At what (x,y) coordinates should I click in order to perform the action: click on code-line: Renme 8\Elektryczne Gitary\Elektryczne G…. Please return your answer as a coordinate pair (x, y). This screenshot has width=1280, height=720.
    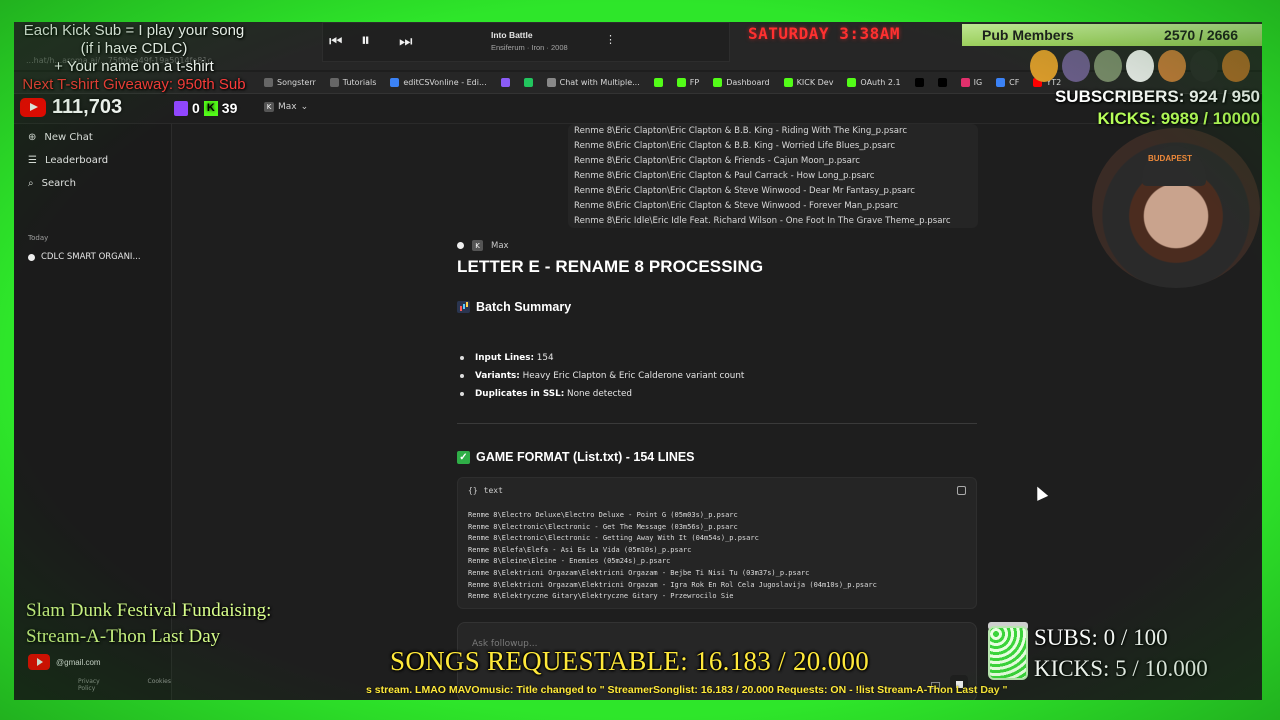
    Looking at the image, I should click on (601, 596).